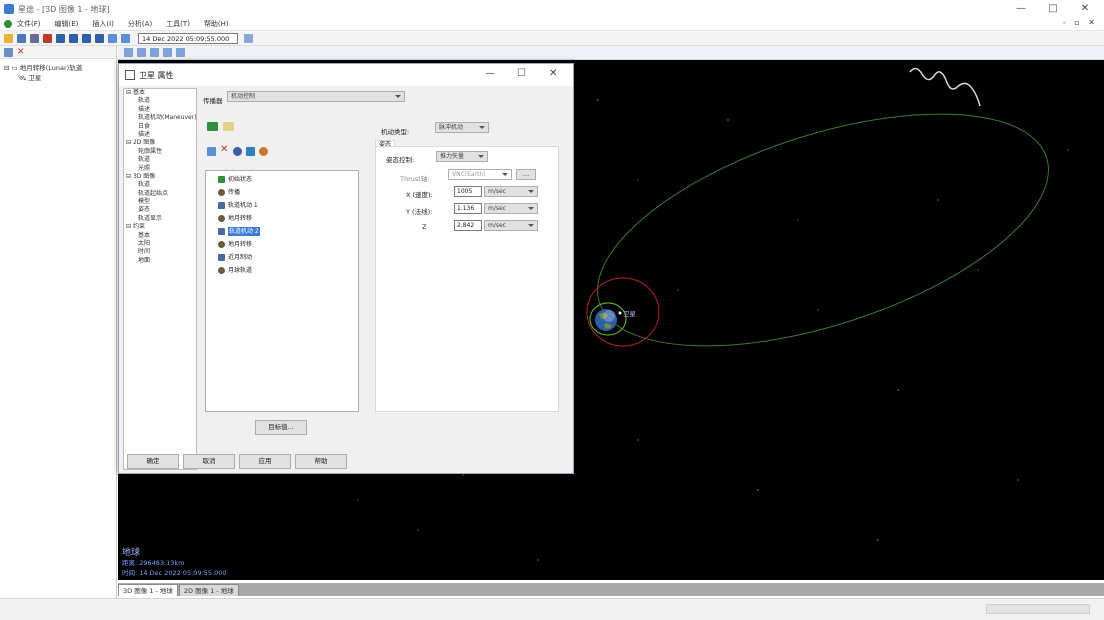 This screenshot has width=1104, height=620. Describe the element at coordinates (154, 52) in the screenshot. I see `orientation-icon` at that location.